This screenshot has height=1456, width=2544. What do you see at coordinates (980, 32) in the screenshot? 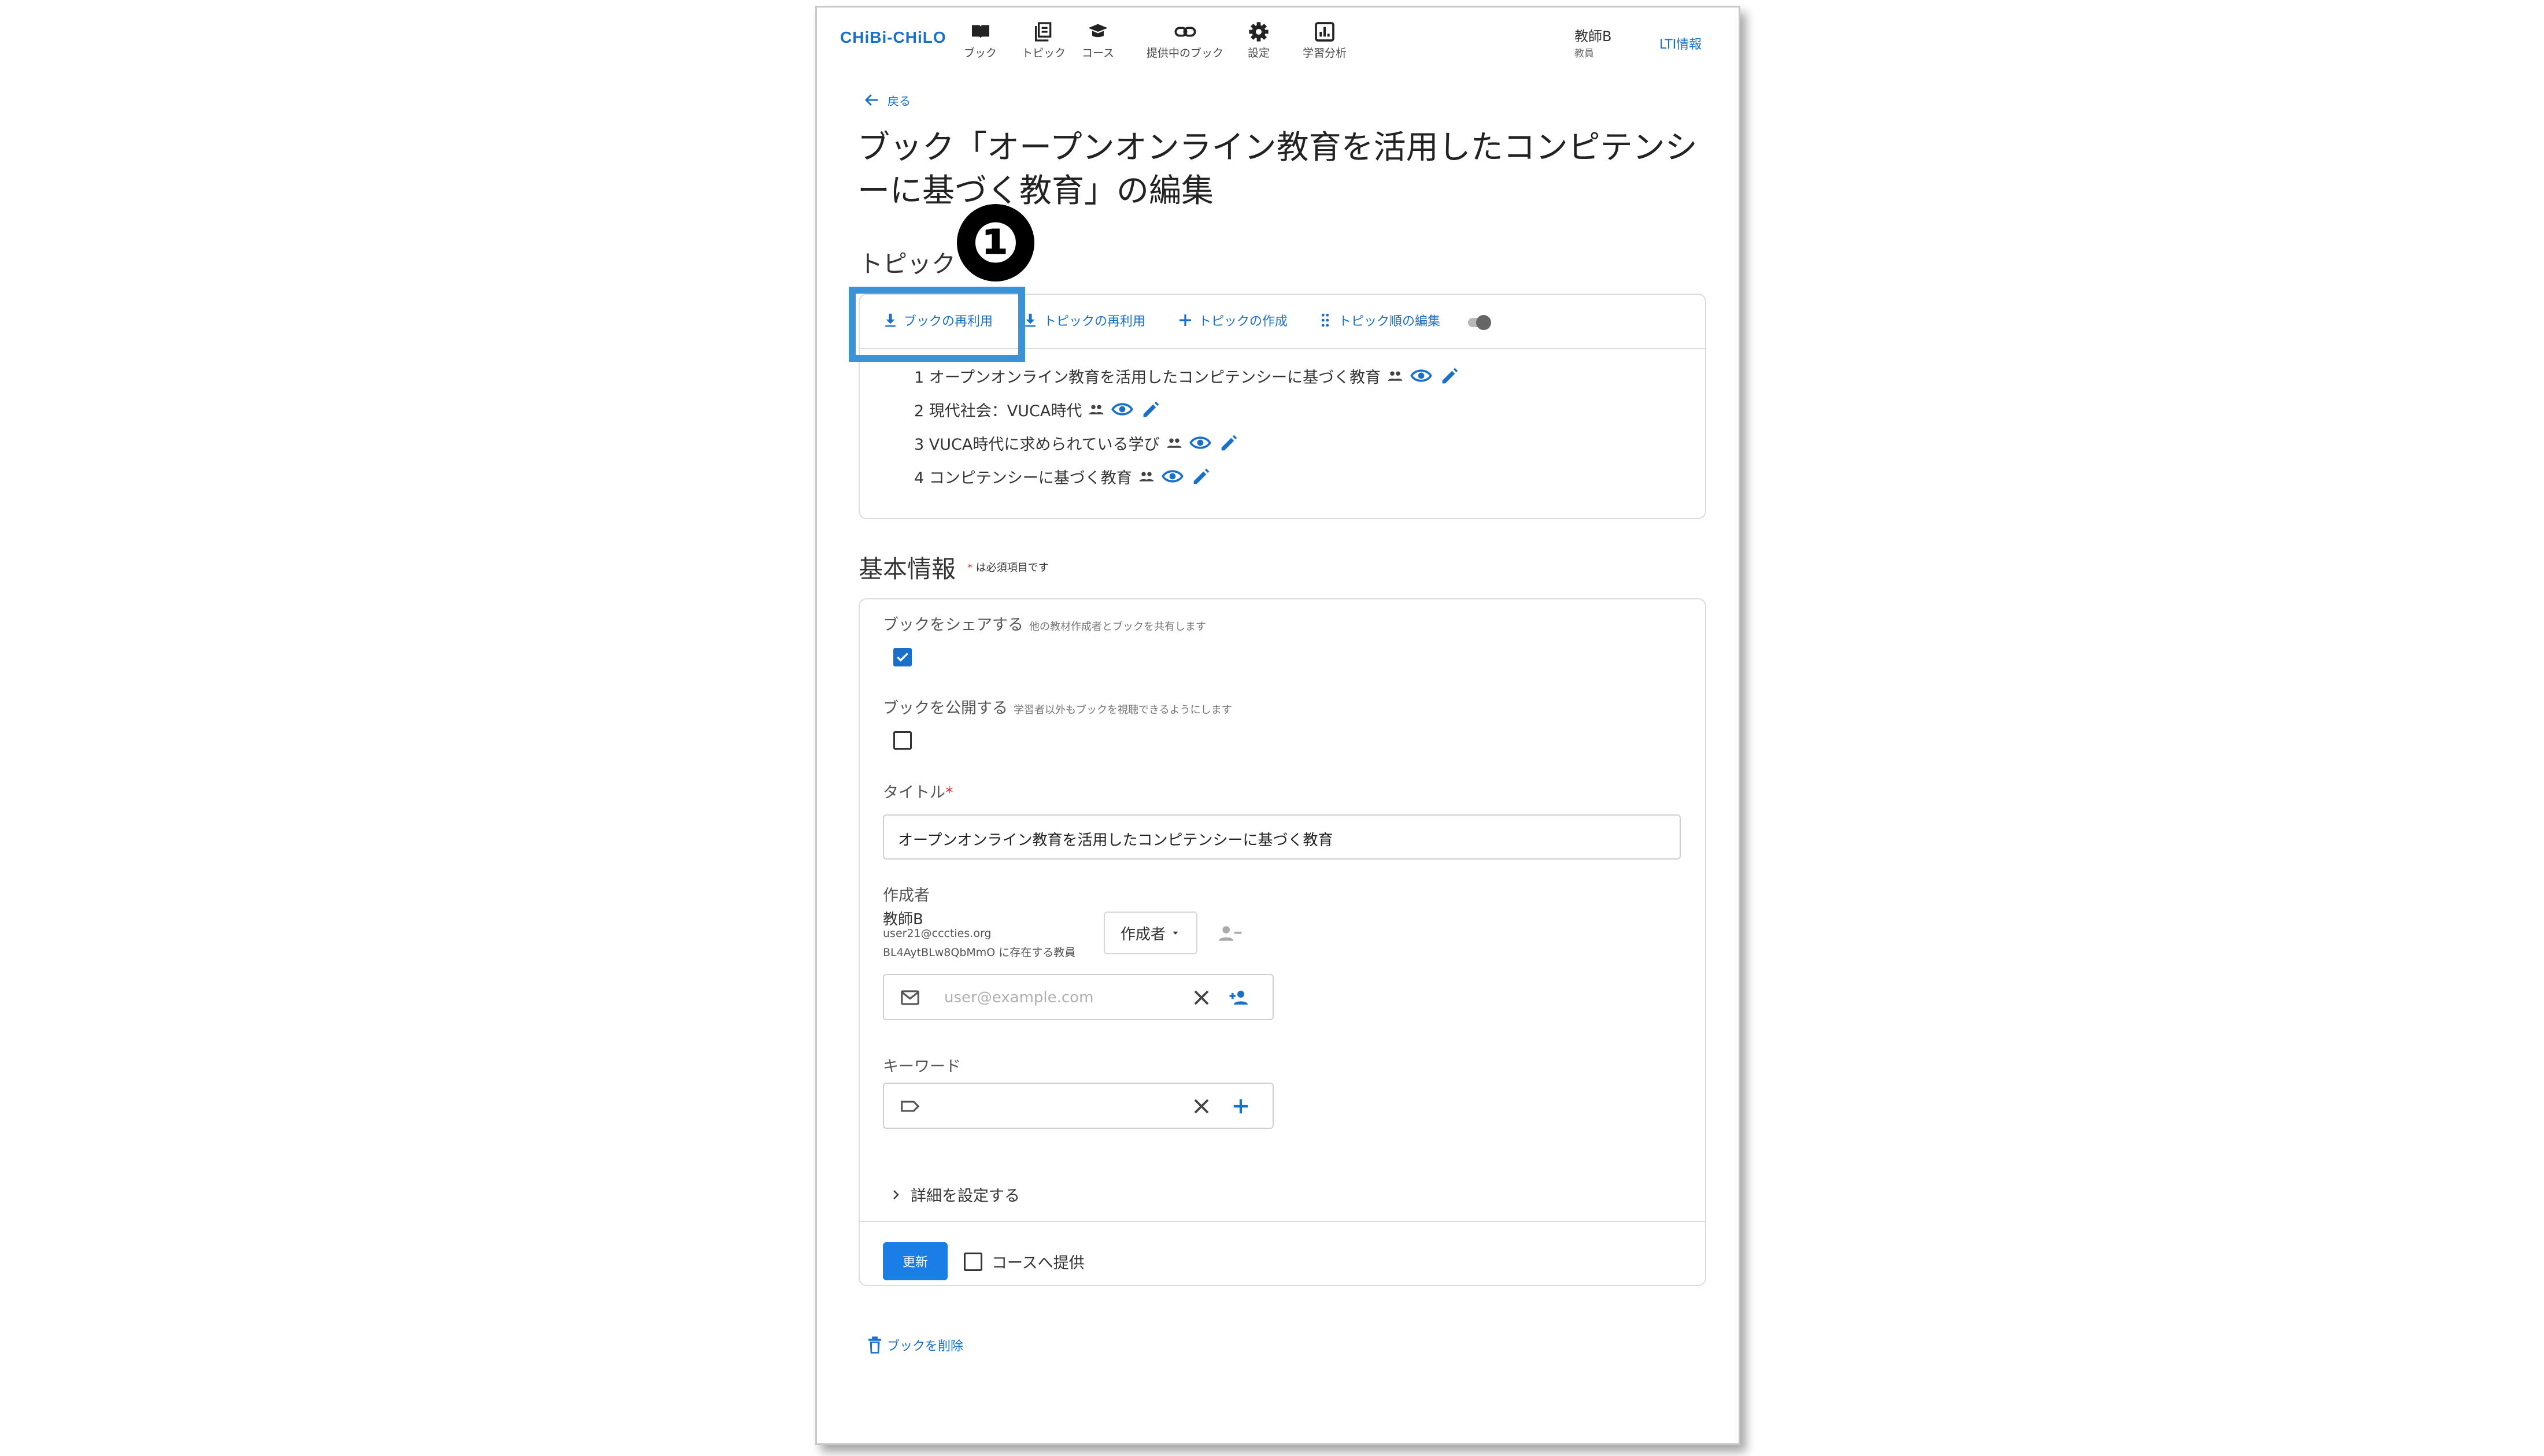
I see `book-icon` at bounding box center [980, 32].